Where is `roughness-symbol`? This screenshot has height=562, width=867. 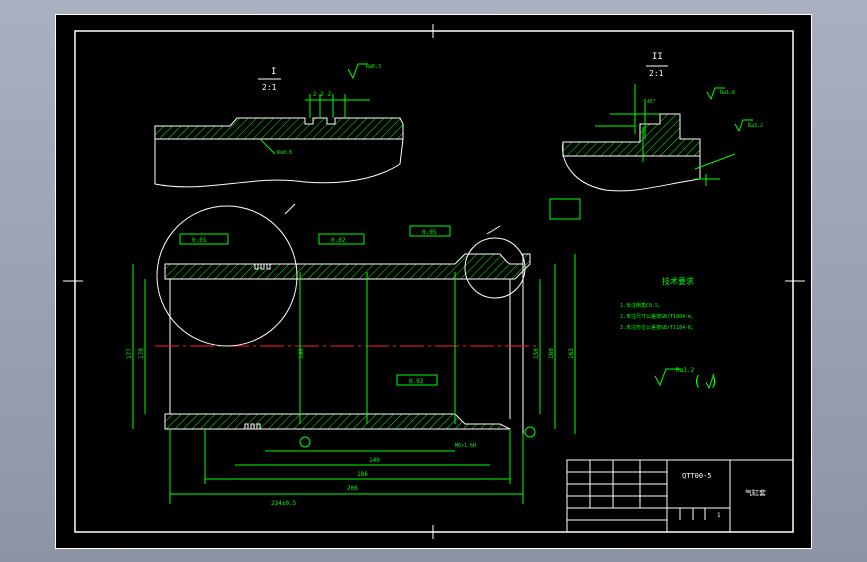
roughness-symbol is located at coordinates (357, 71).